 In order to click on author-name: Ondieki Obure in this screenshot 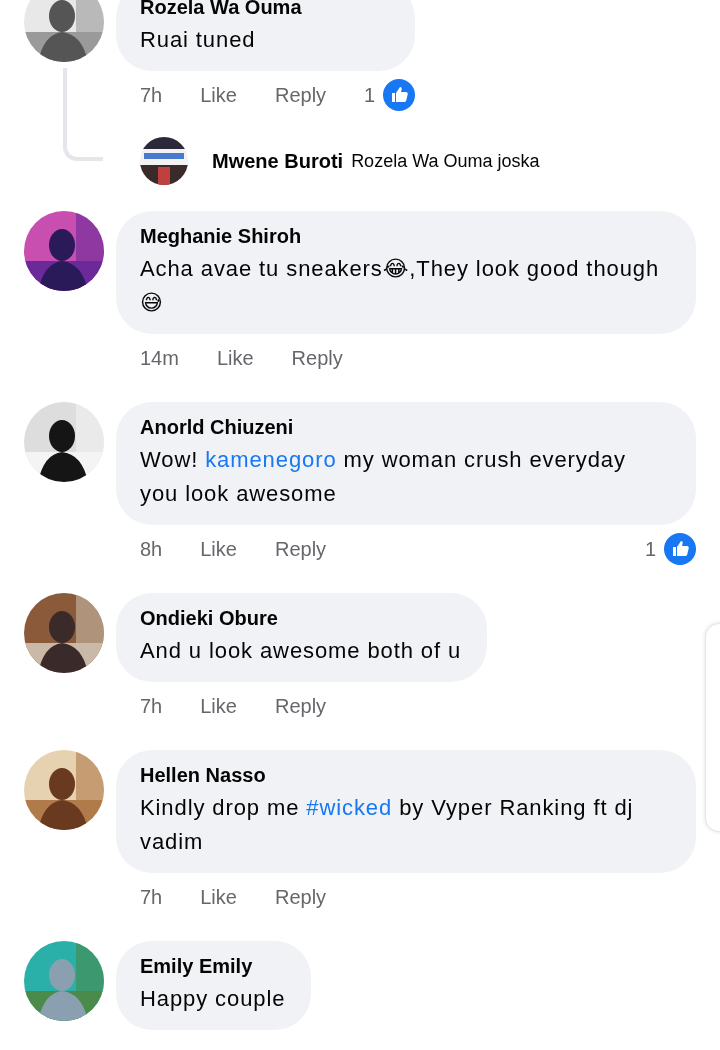, I will do `click(209, 618)`.